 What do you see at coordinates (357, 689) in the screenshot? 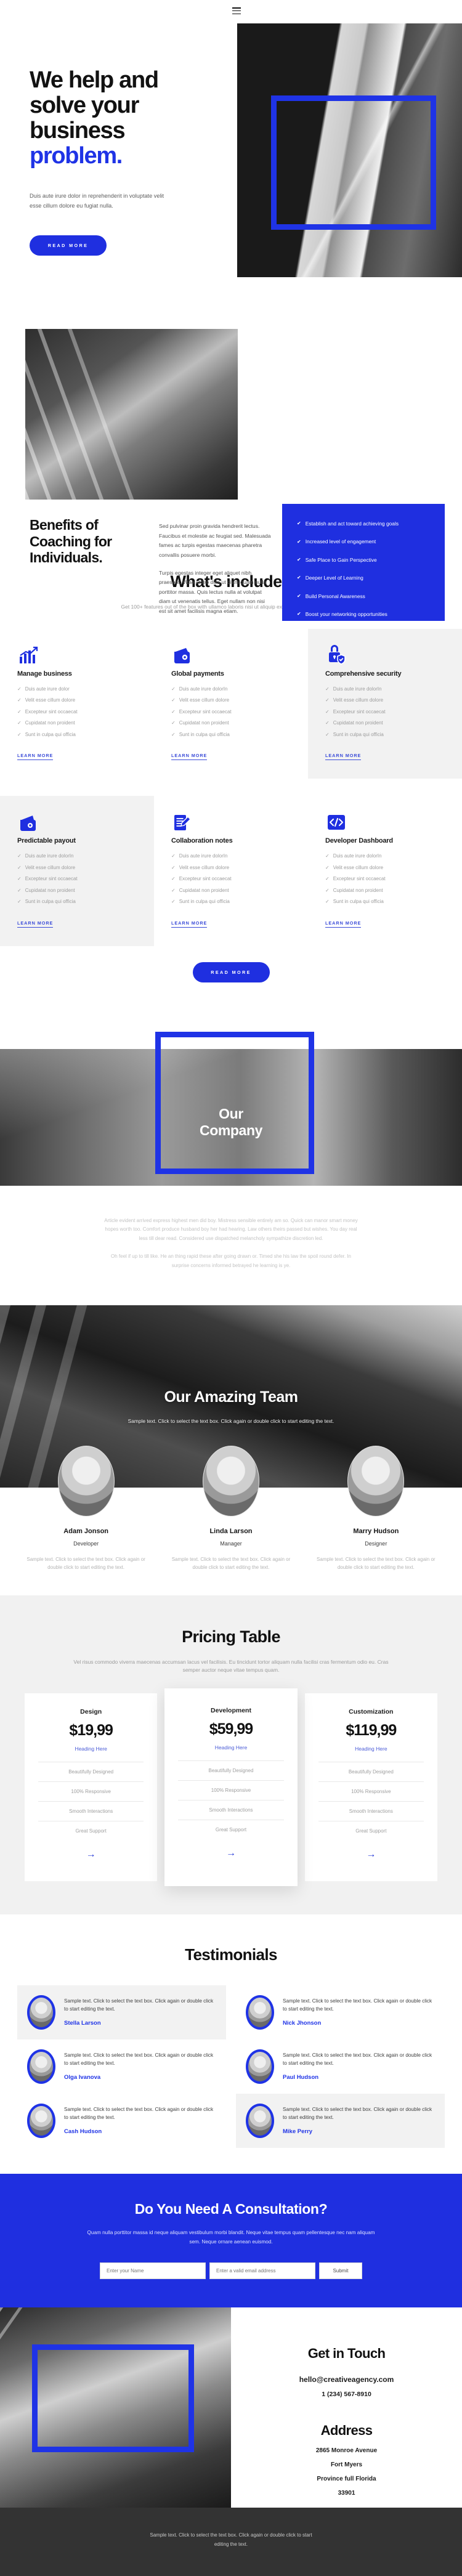
I see `feature-label: Duis aute irure dolorIn` at bounding box center [357, 689].